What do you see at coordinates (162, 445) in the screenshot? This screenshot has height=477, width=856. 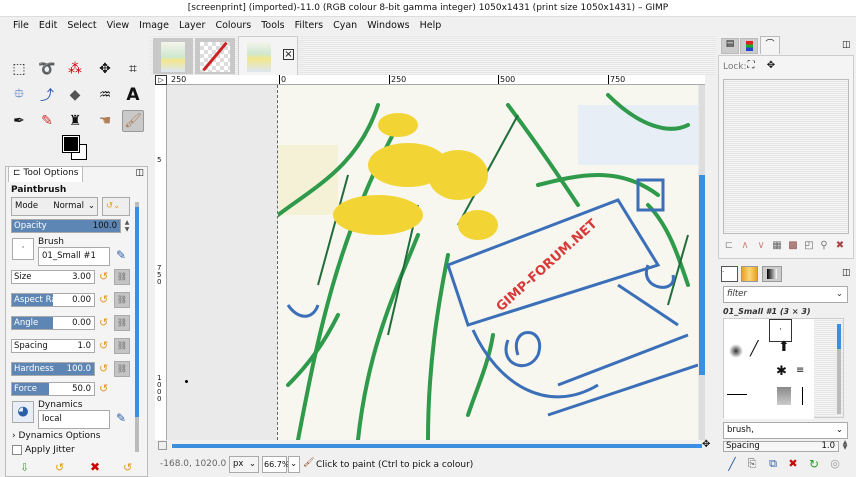 I see `navigate-button` at bounding box center [162, 445].